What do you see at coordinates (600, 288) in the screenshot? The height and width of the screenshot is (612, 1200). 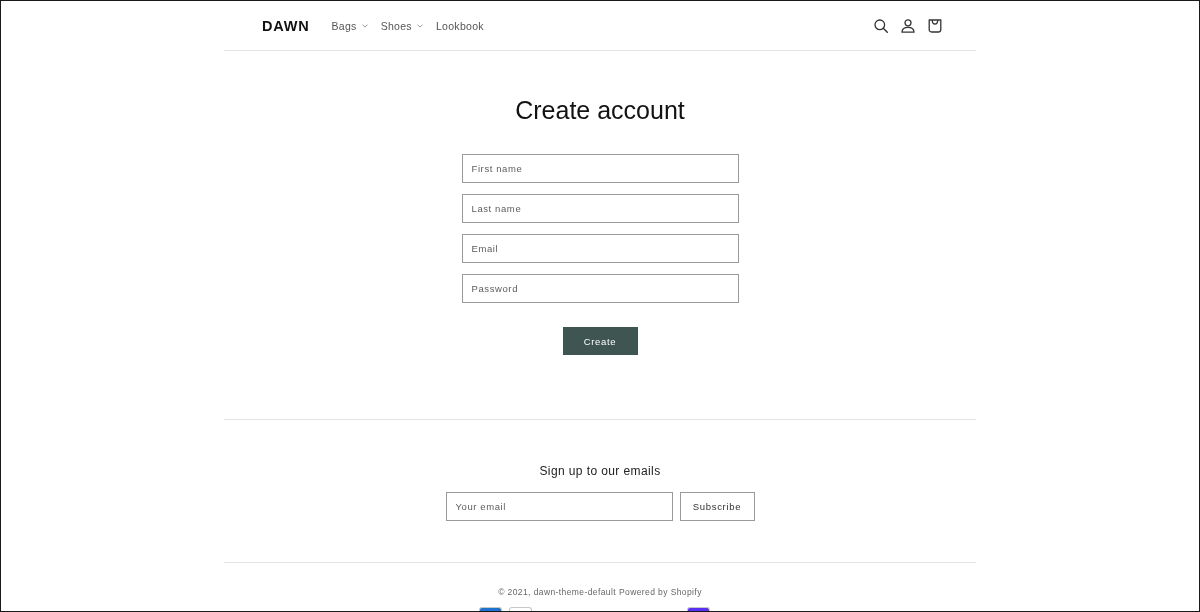 I see `input-field: Password` at bounding box center [600, 288].